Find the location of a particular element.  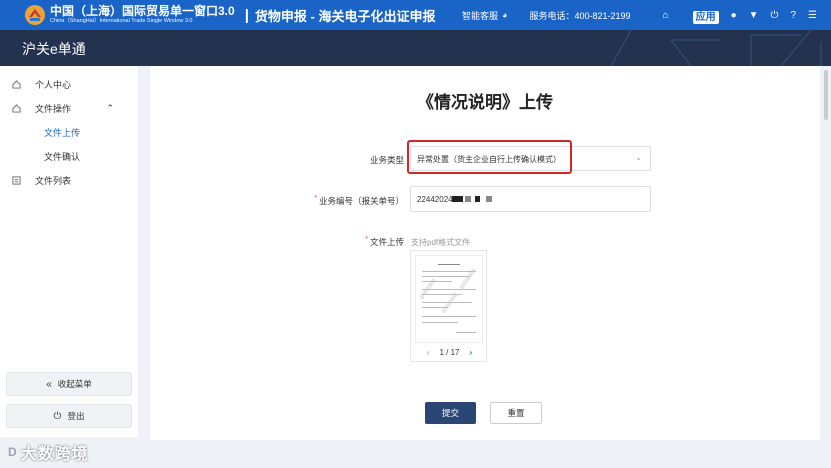

business-no-value: 22442024 is located at coordinates (435, 199).